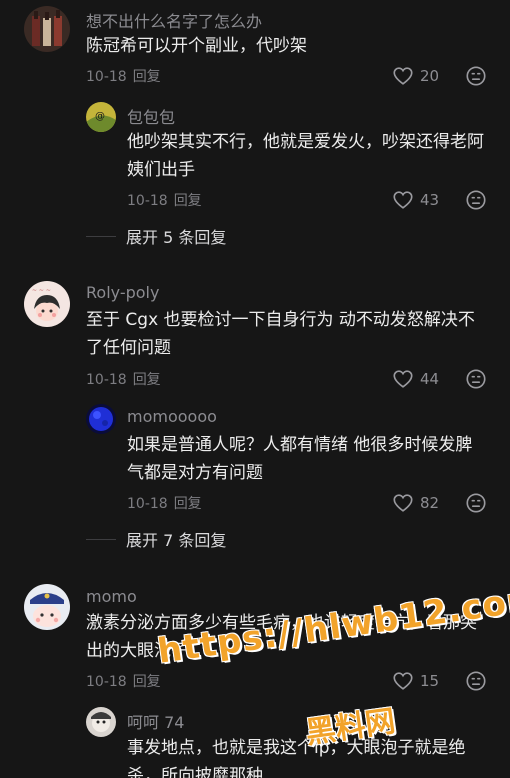 This screenshot has width=510, height=778. I want to click on avatar-face-image, so click(101, 722).